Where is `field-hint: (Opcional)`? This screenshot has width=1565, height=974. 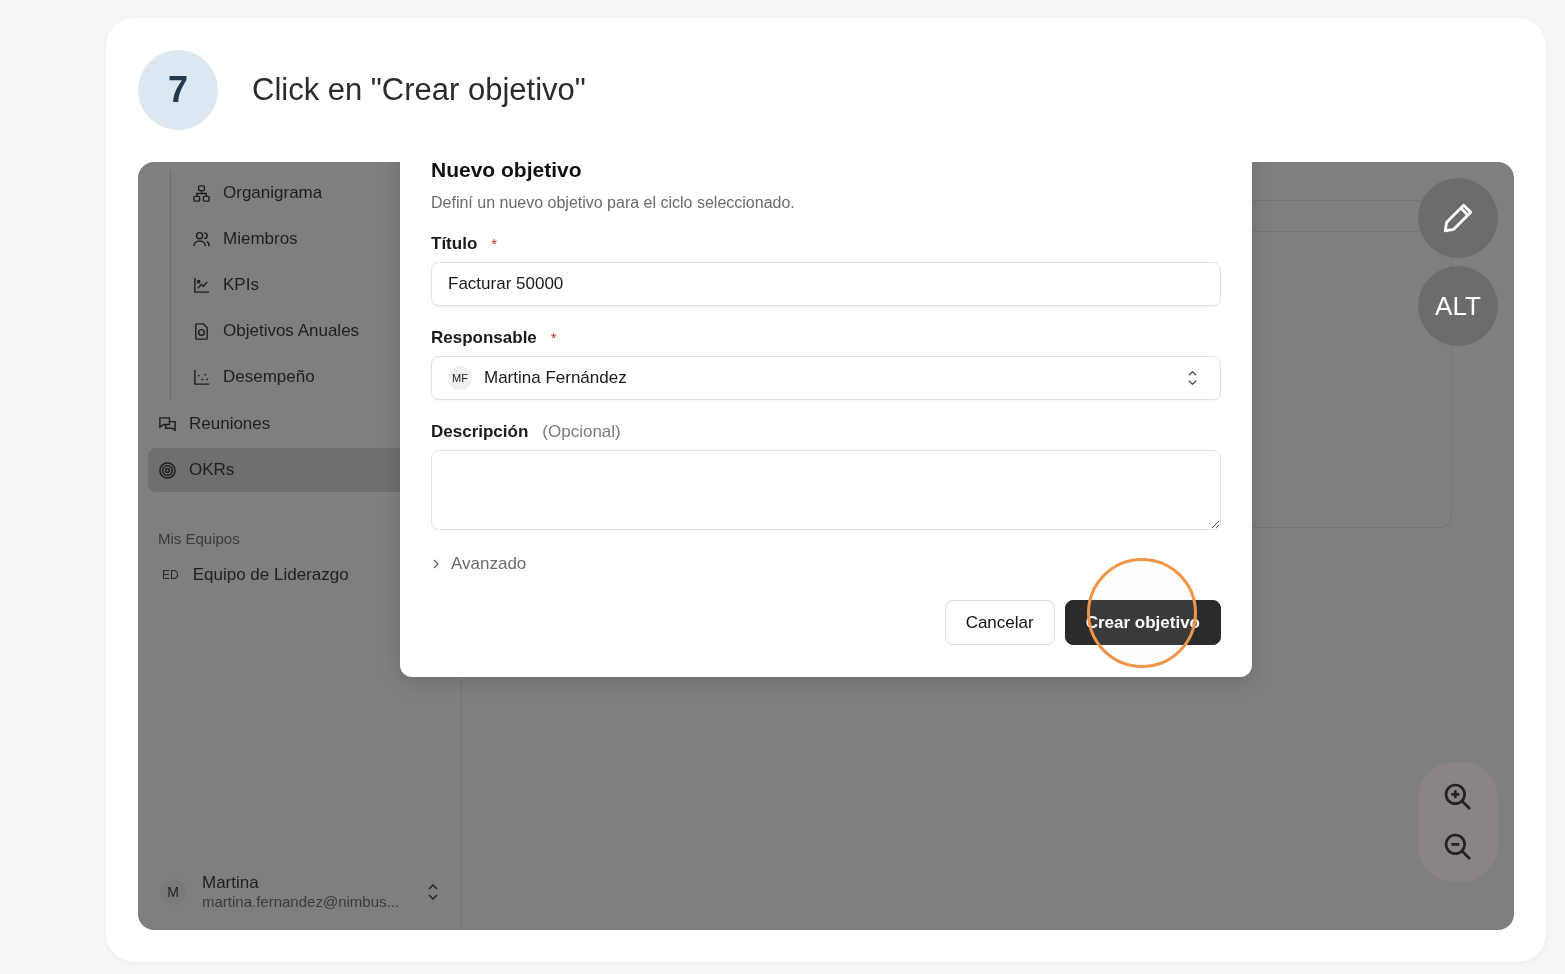
field-hint: (Opcional) is located at coordinates (581, 432).